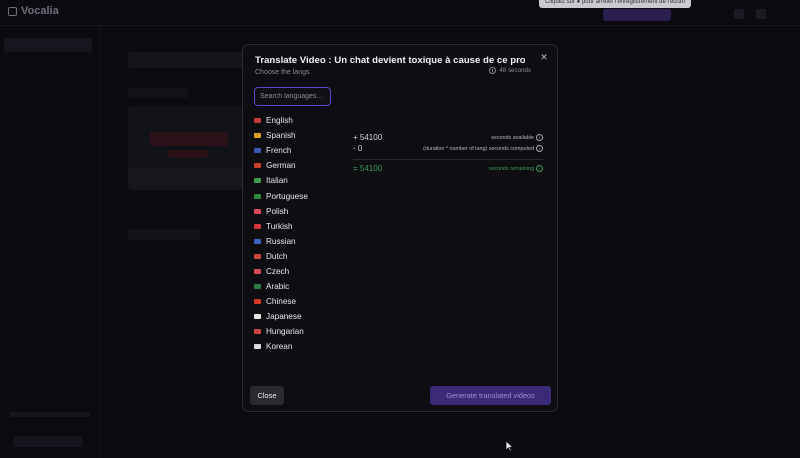 The height and width of the screenshot is (458, 800). What do you see at coordinates (299, 256) in the screenshot?
I see `language-item: Dutch` at bounding box center [299, 256].